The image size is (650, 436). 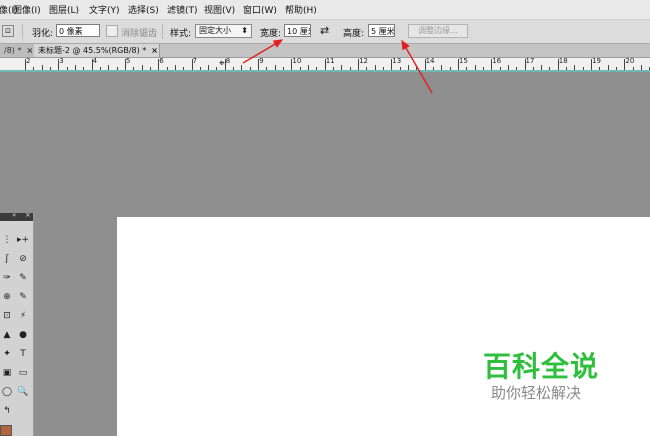 I want to click on tool-button-icon: ⋮, so click(x=7, y=240).